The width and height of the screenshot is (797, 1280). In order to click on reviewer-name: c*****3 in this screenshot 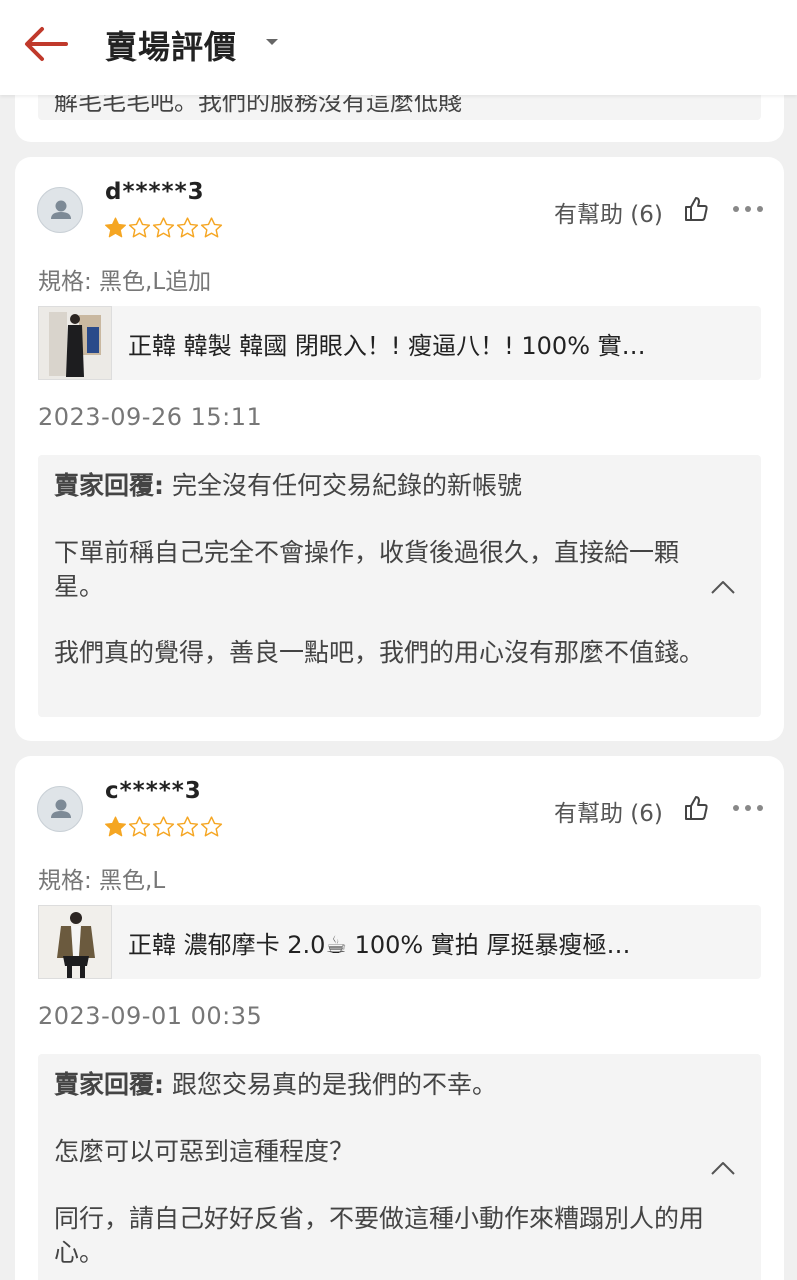, I will do `click(153, 791)`.